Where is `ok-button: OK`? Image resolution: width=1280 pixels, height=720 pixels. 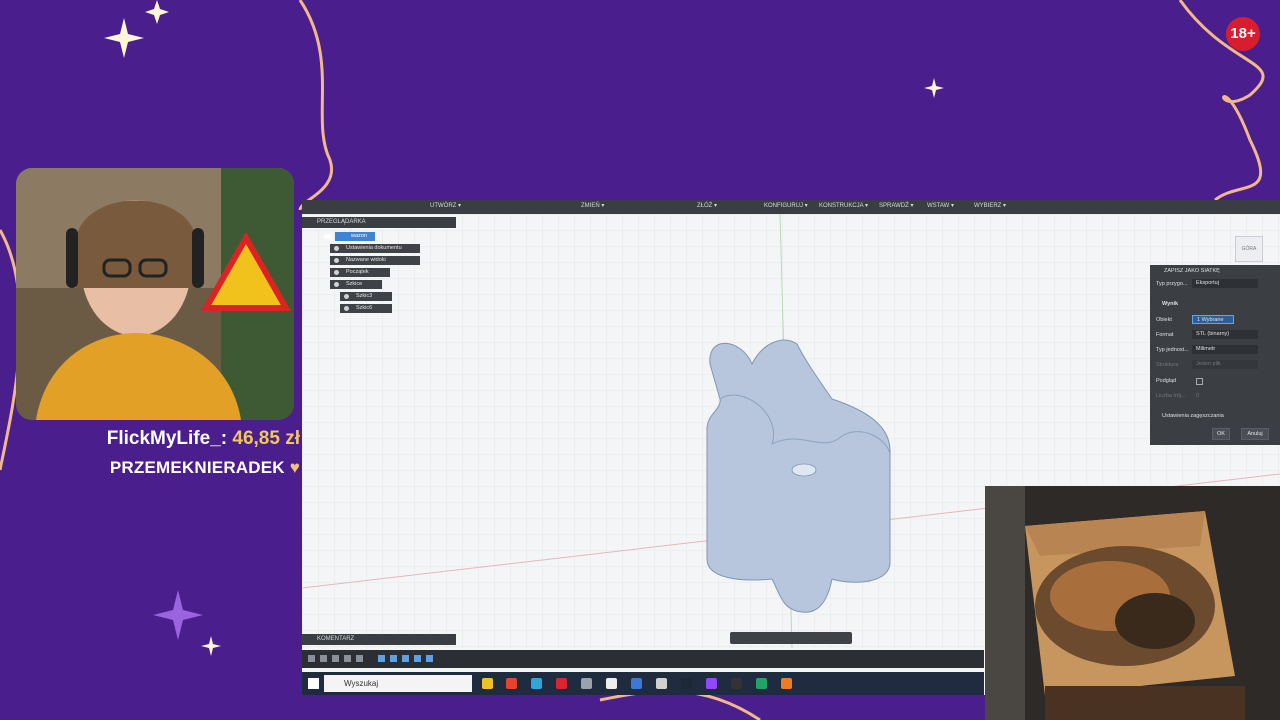
ok-button: OK is located at coordinates (1221, 434).